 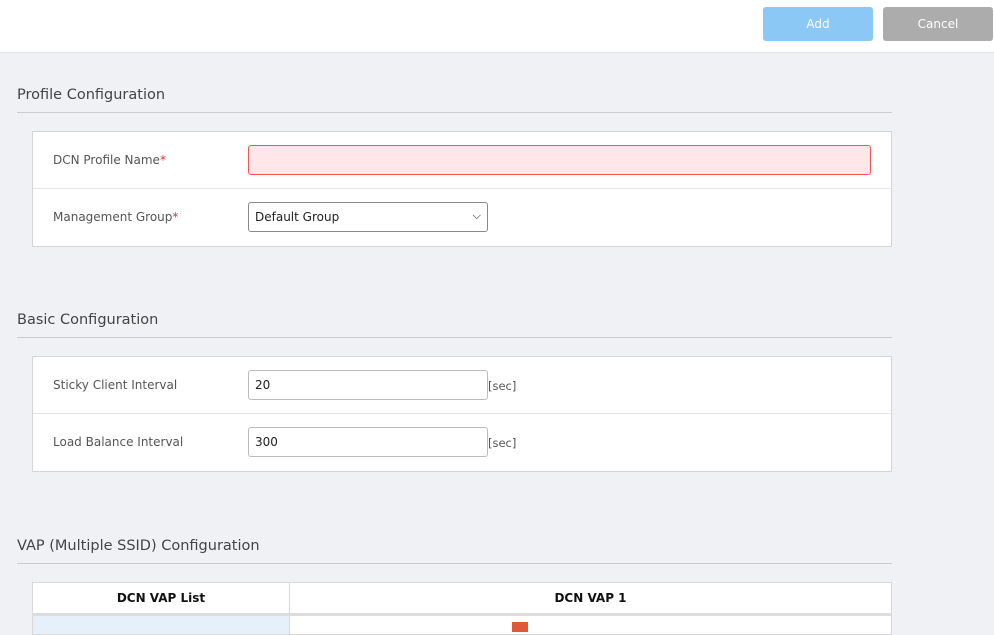 I want to click on profile-section-title: Profile Configuration, so click(x=454, y=100).